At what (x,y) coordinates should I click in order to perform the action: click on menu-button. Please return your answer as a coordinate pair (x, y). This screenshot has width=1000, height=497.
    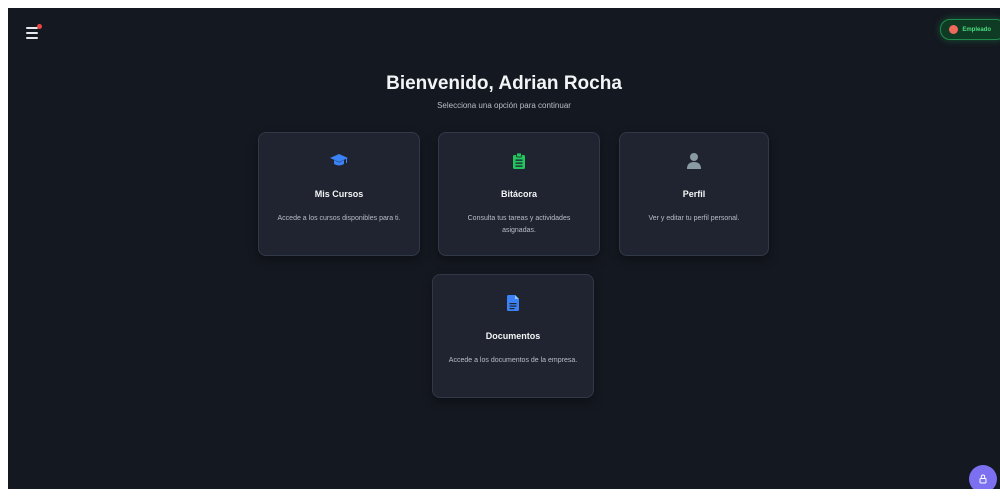
    Looking at the image, I should click on (35, 32).